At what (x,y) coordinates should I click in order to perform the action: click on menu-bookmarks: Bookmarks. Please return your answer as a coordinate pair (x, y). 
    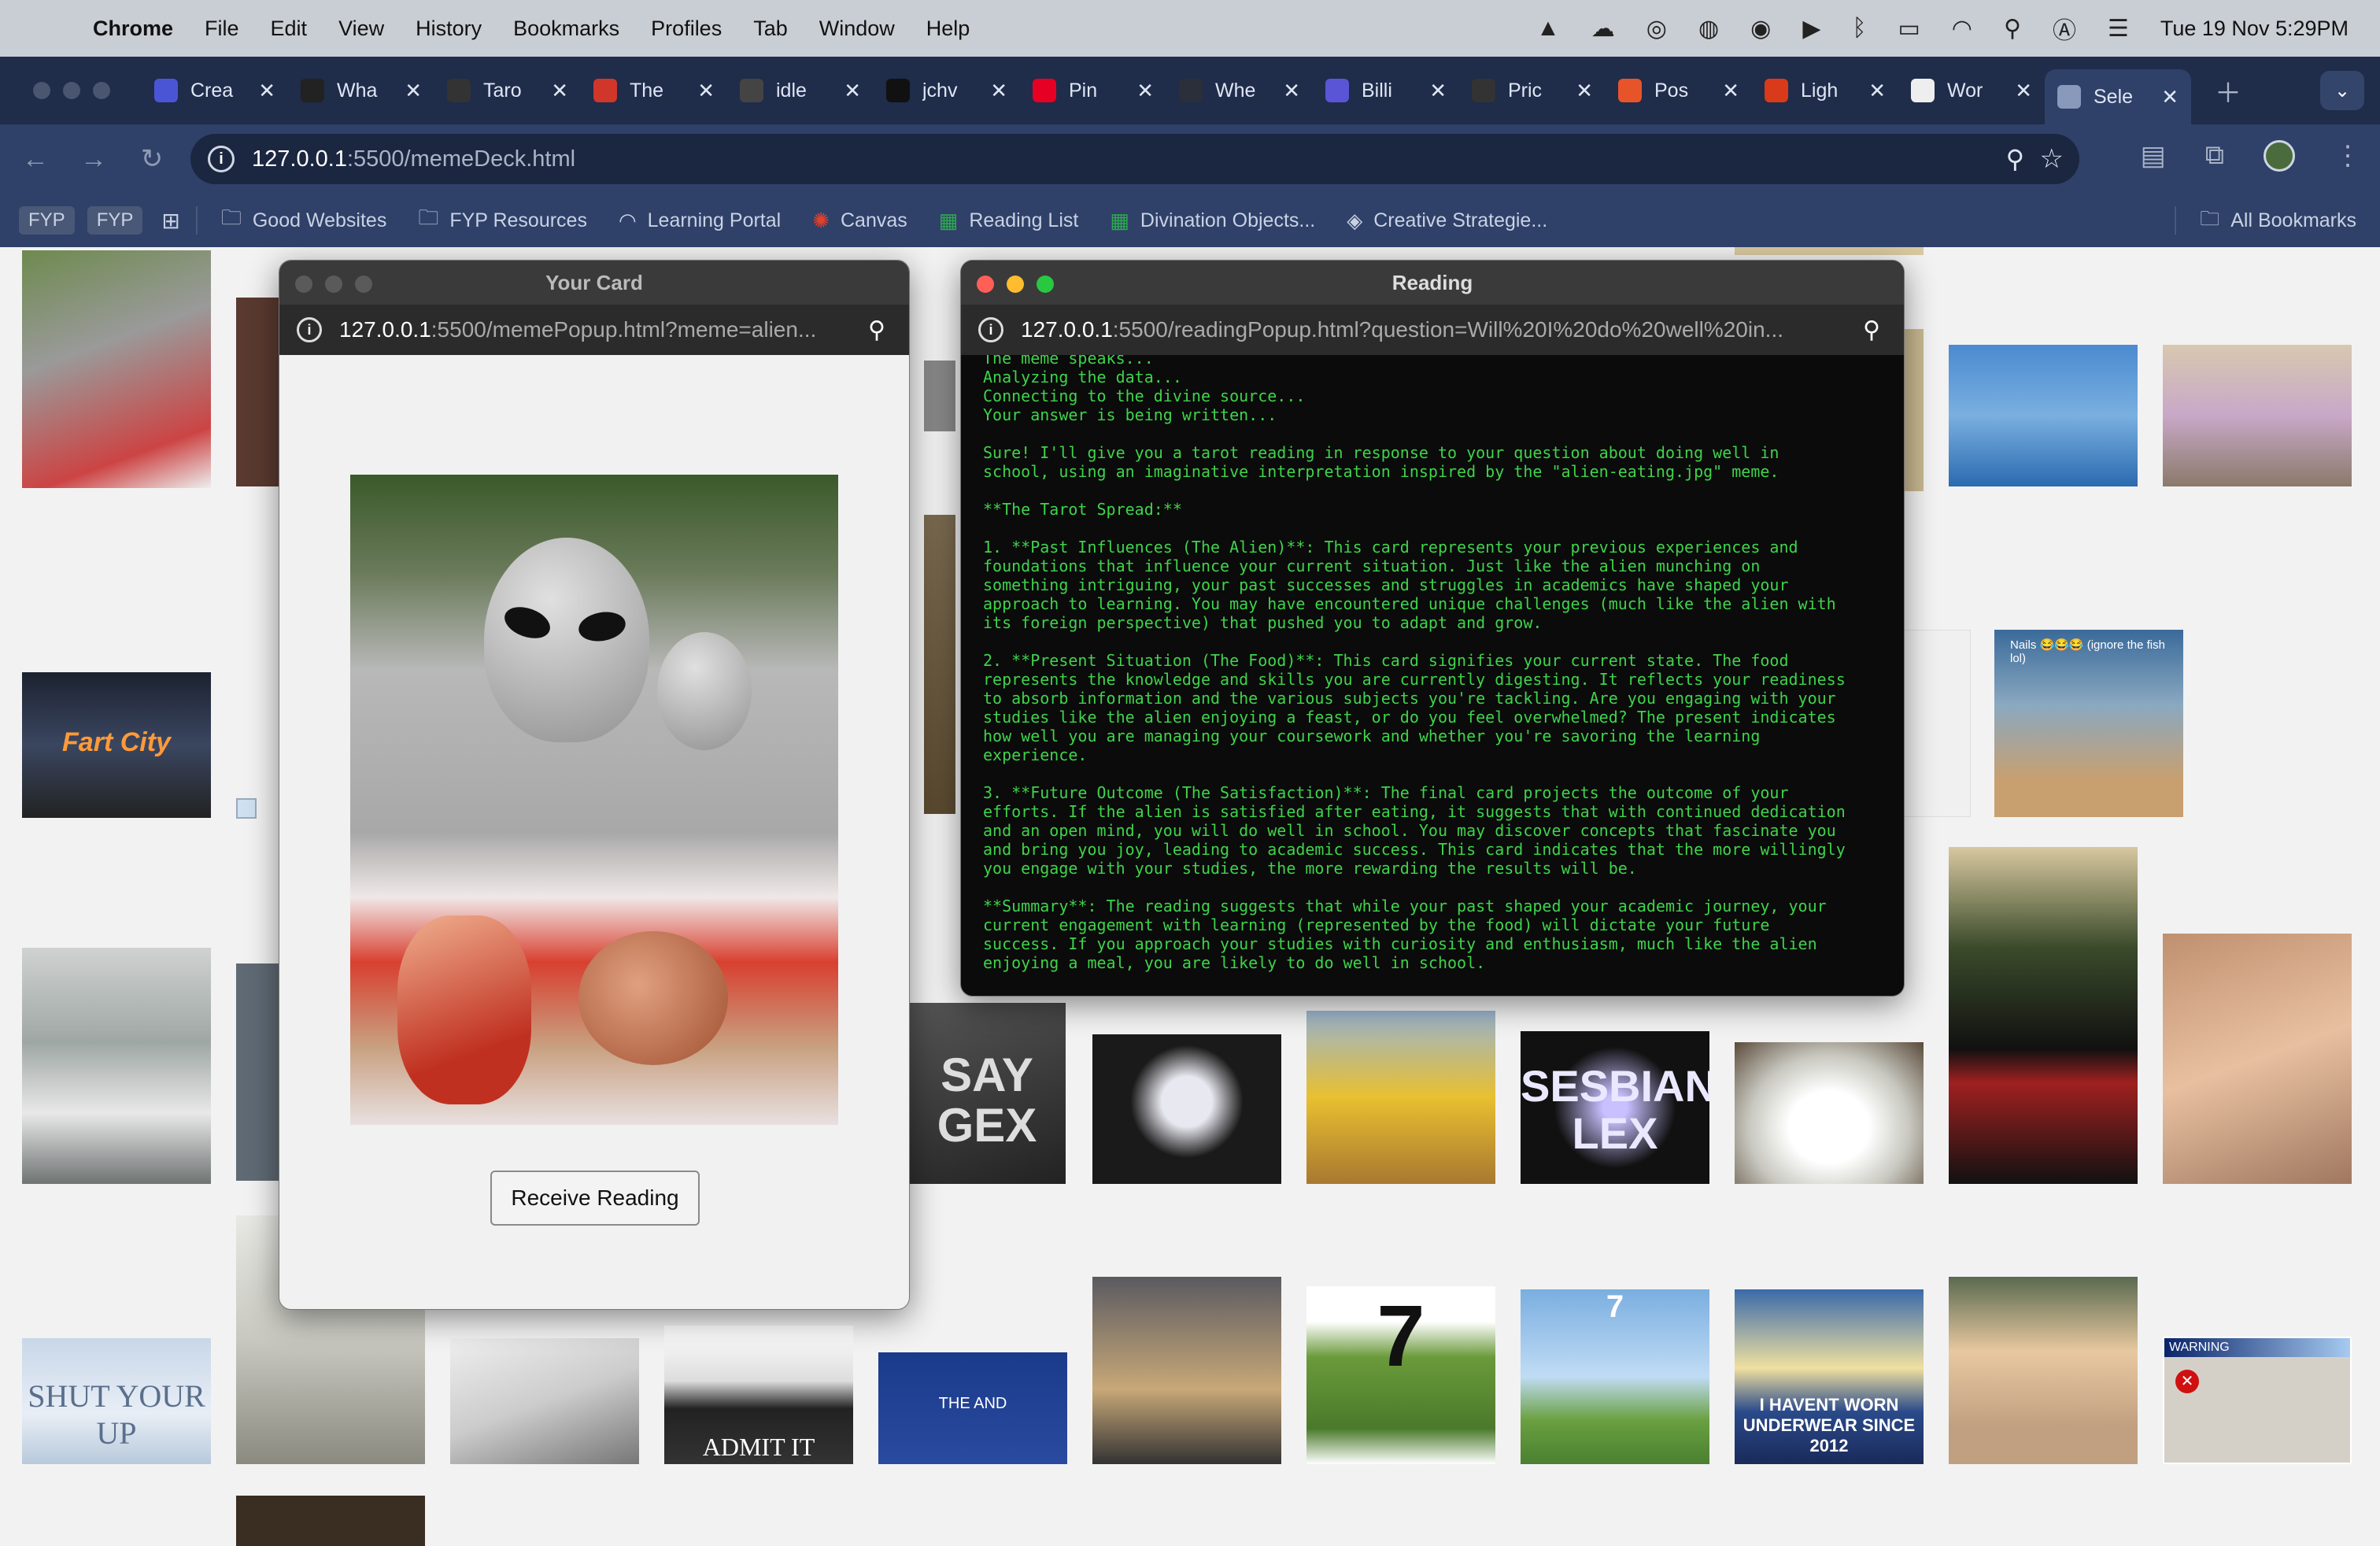
    Looking at the image, I should click on (566, 29).